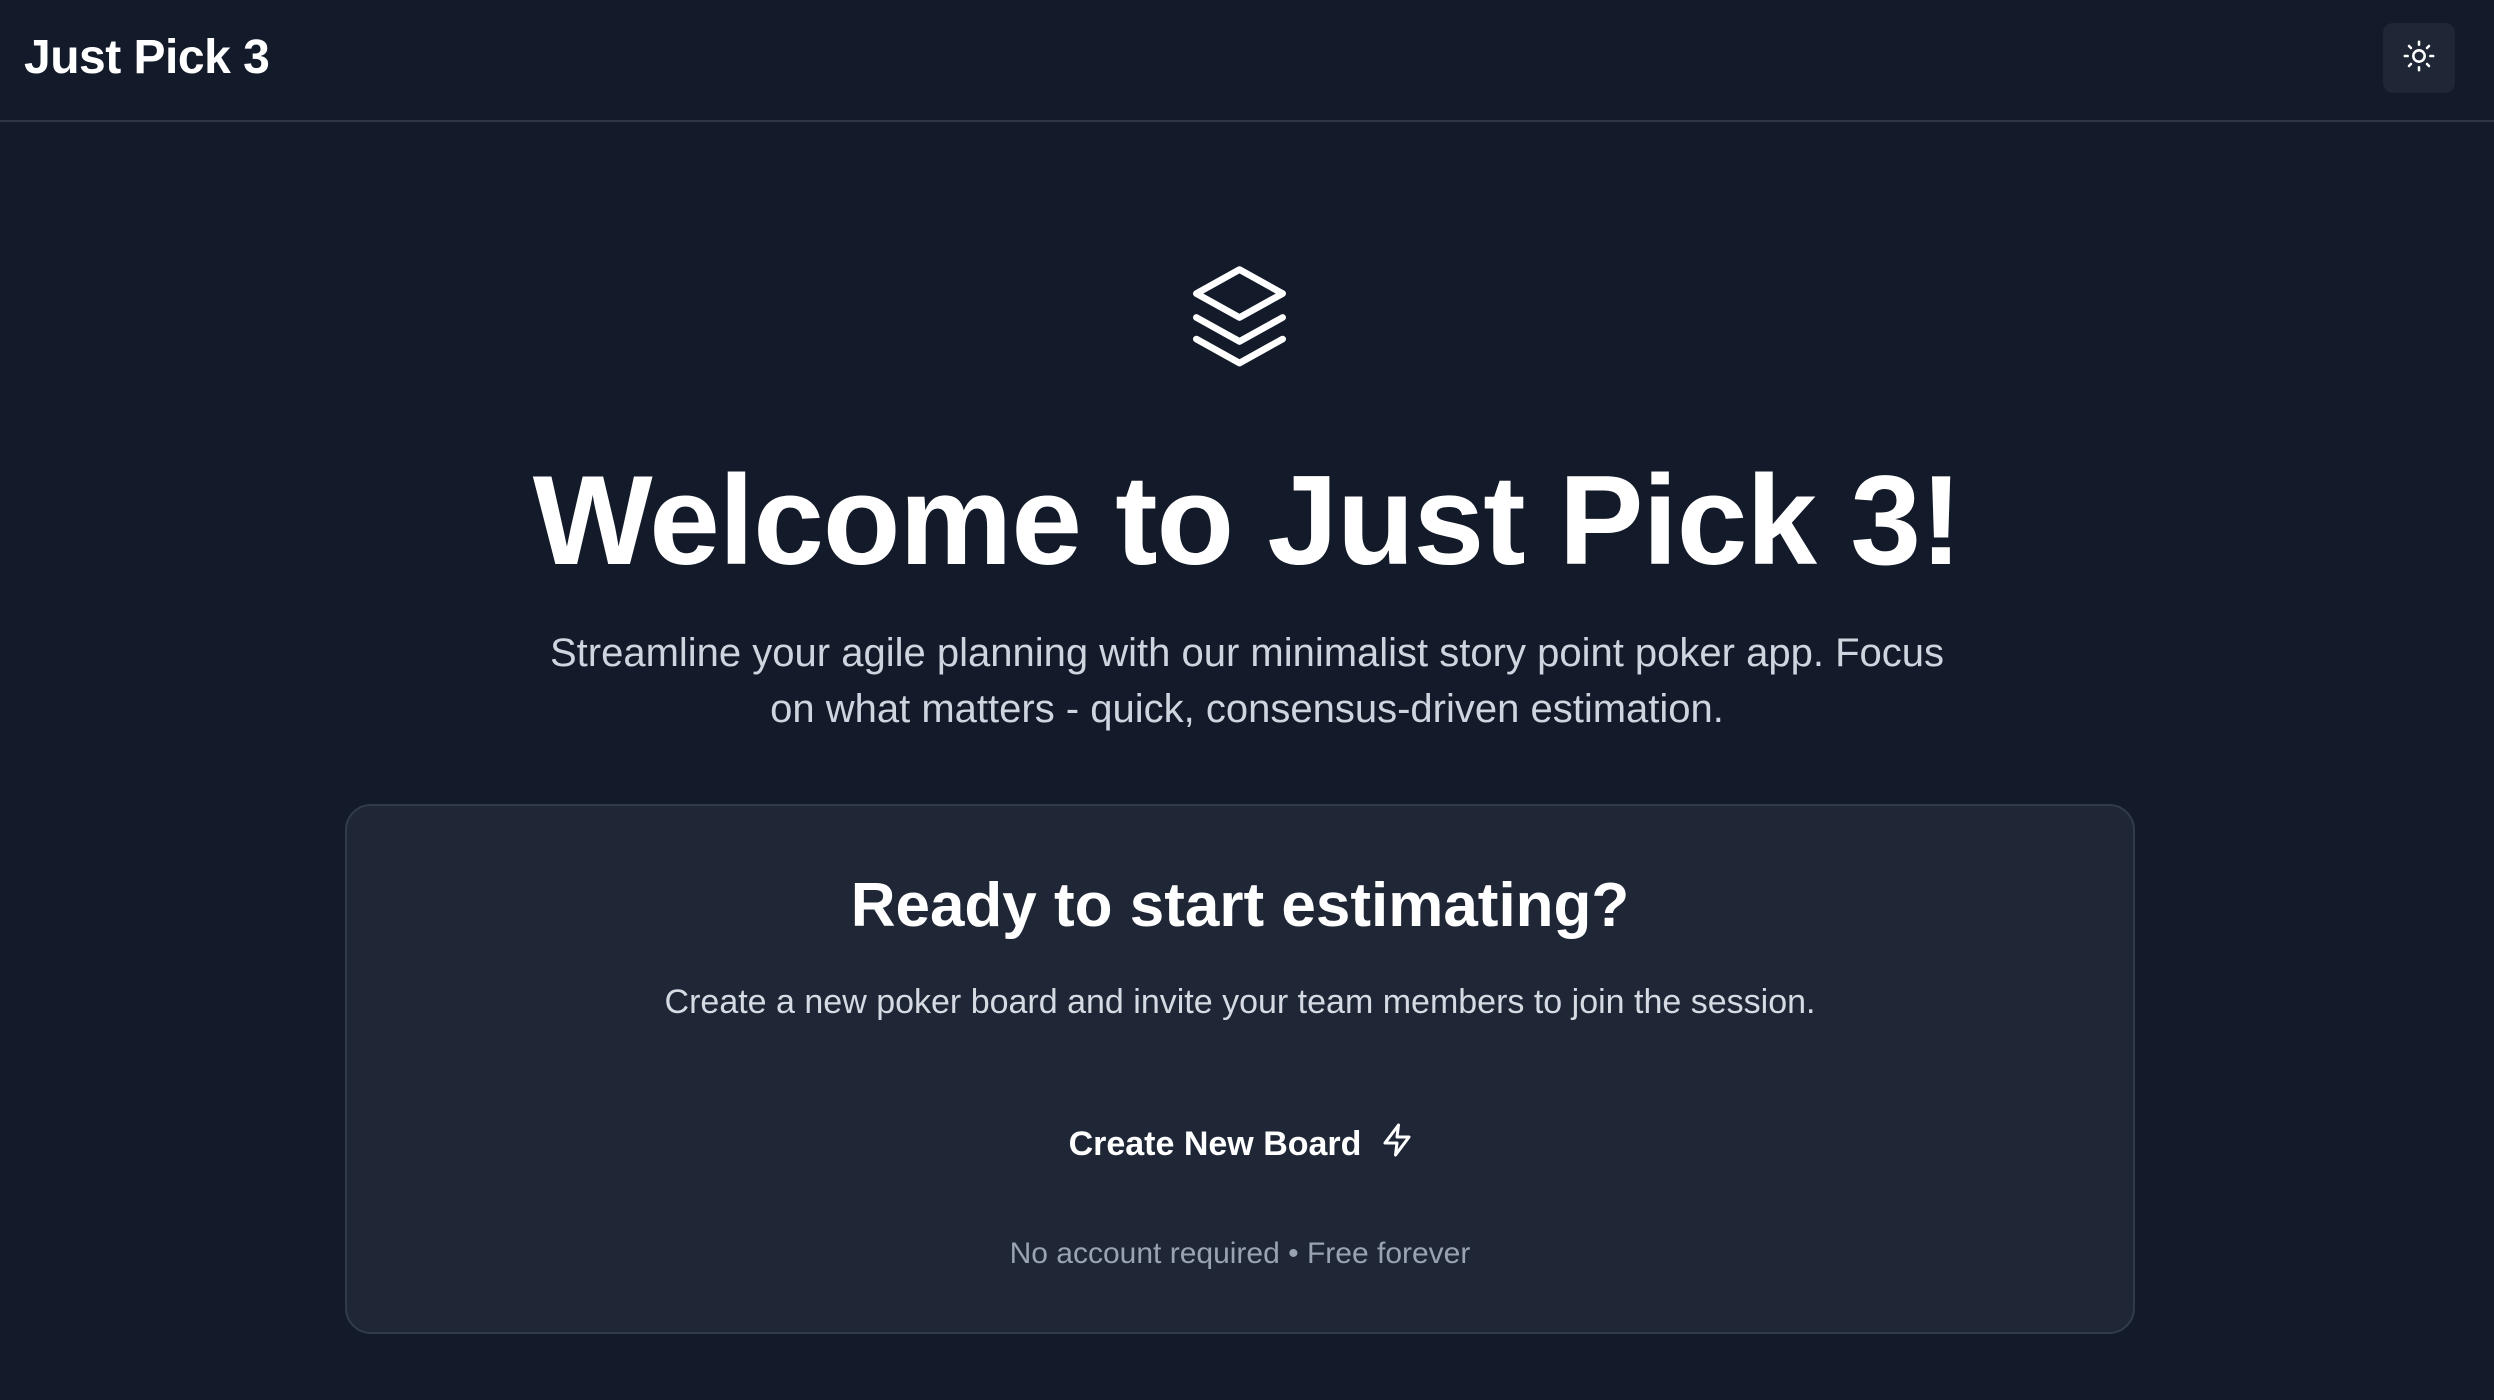  What do you see at coordinates (147, 58) in the screenshot?
I see `brand-title: Just Pick 3` at bounding box center [147, 58].